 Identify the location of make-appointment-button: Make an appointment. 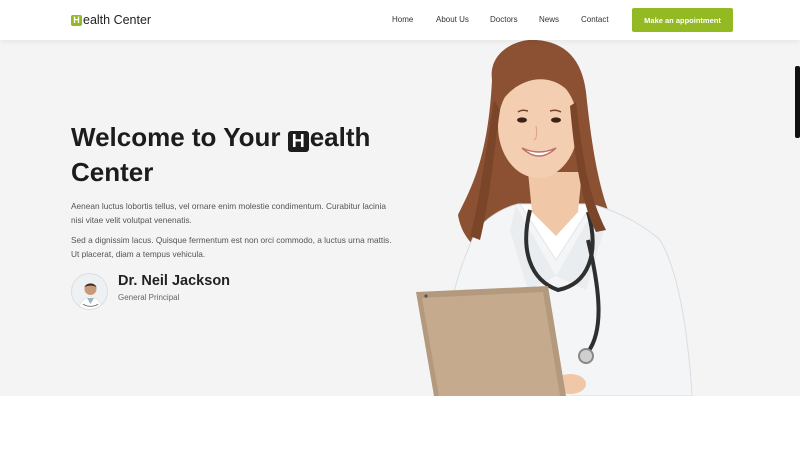
(682, 20).